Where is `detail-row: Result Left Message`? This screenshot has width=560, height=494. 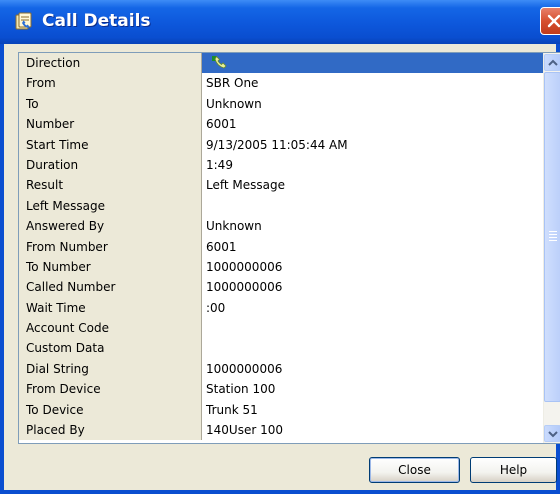
detail-row: Result Left Message is located at coordinates (281, 185).